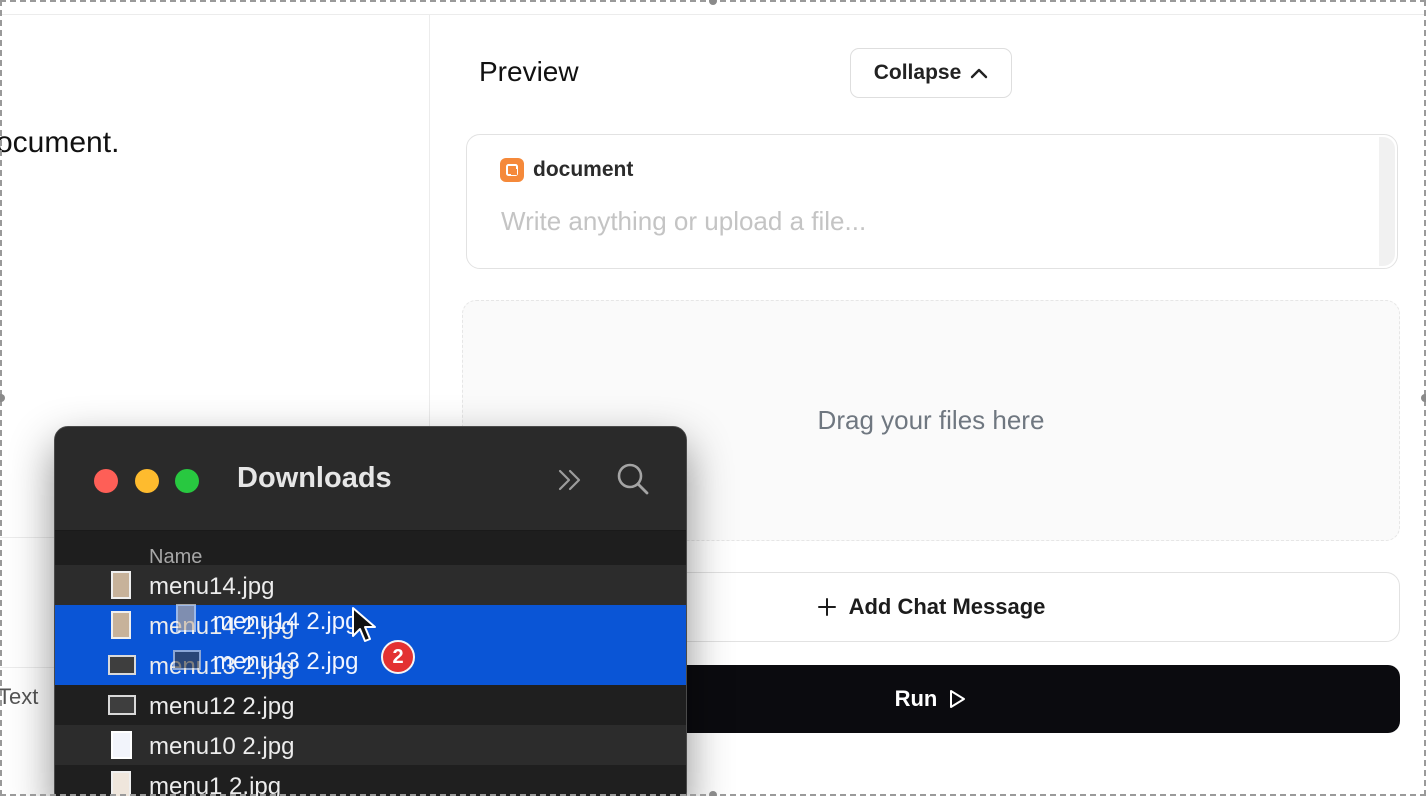 The width and height of the screenshot is (1426, 796). I want to click on chevron-up-icon, so click(979, 73).